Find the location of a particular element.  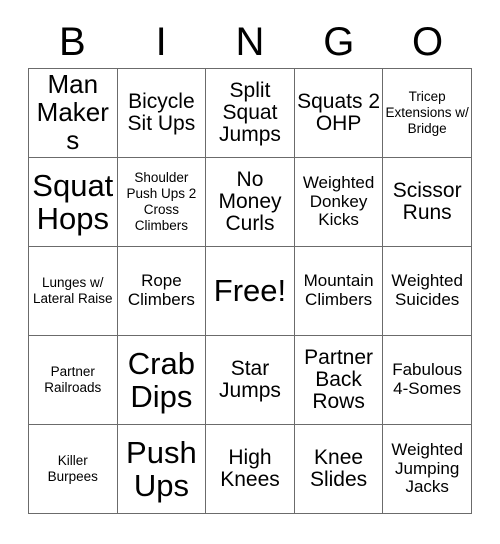

bingo-cell-label: Fabulous 4-Somes is located at coordinates (427, 379).